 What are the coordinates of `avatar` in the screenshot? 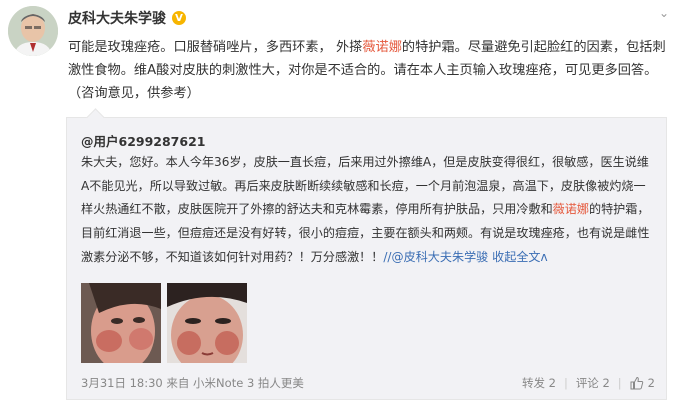 It's located at (33, 31).